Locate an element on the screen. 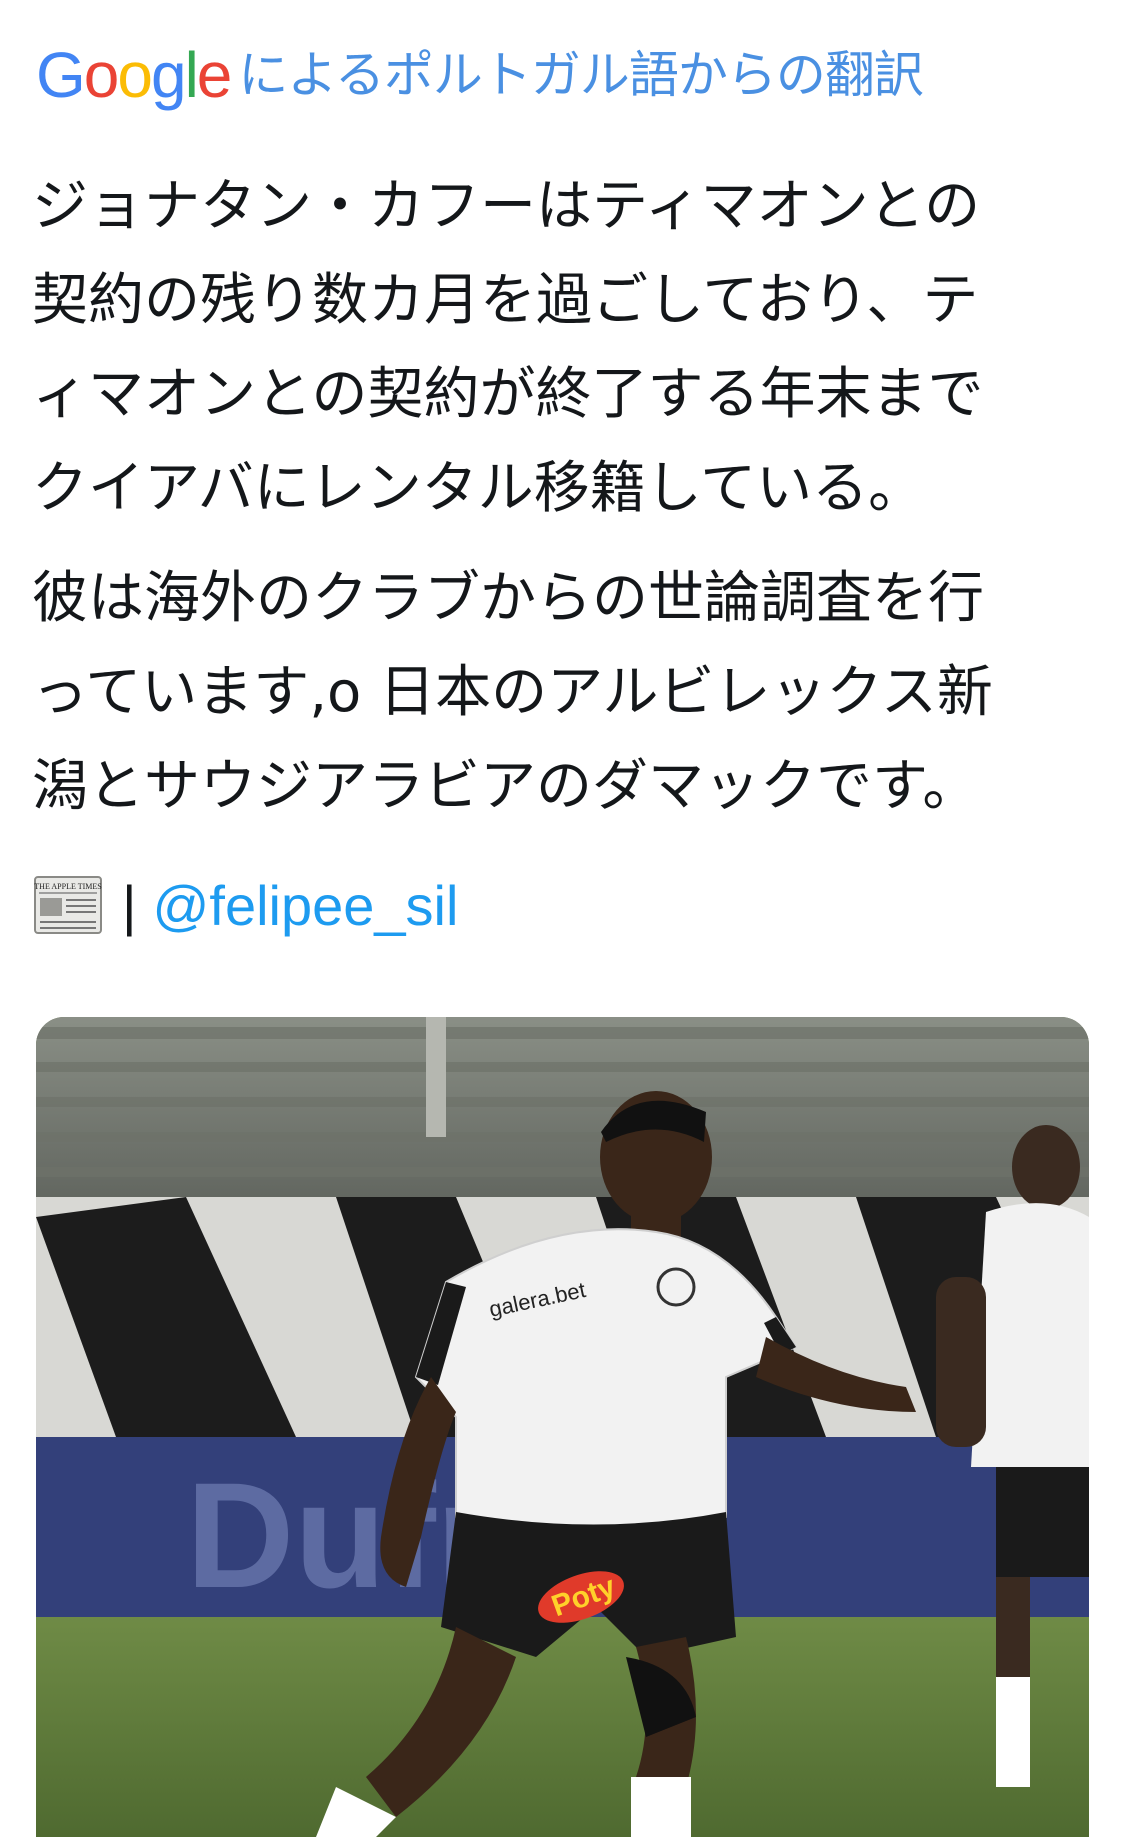 The height and width of the screenshot is (1837, 1125). newspaper-icon: THE APPLE TIMES is located at coordinates (68, 905).